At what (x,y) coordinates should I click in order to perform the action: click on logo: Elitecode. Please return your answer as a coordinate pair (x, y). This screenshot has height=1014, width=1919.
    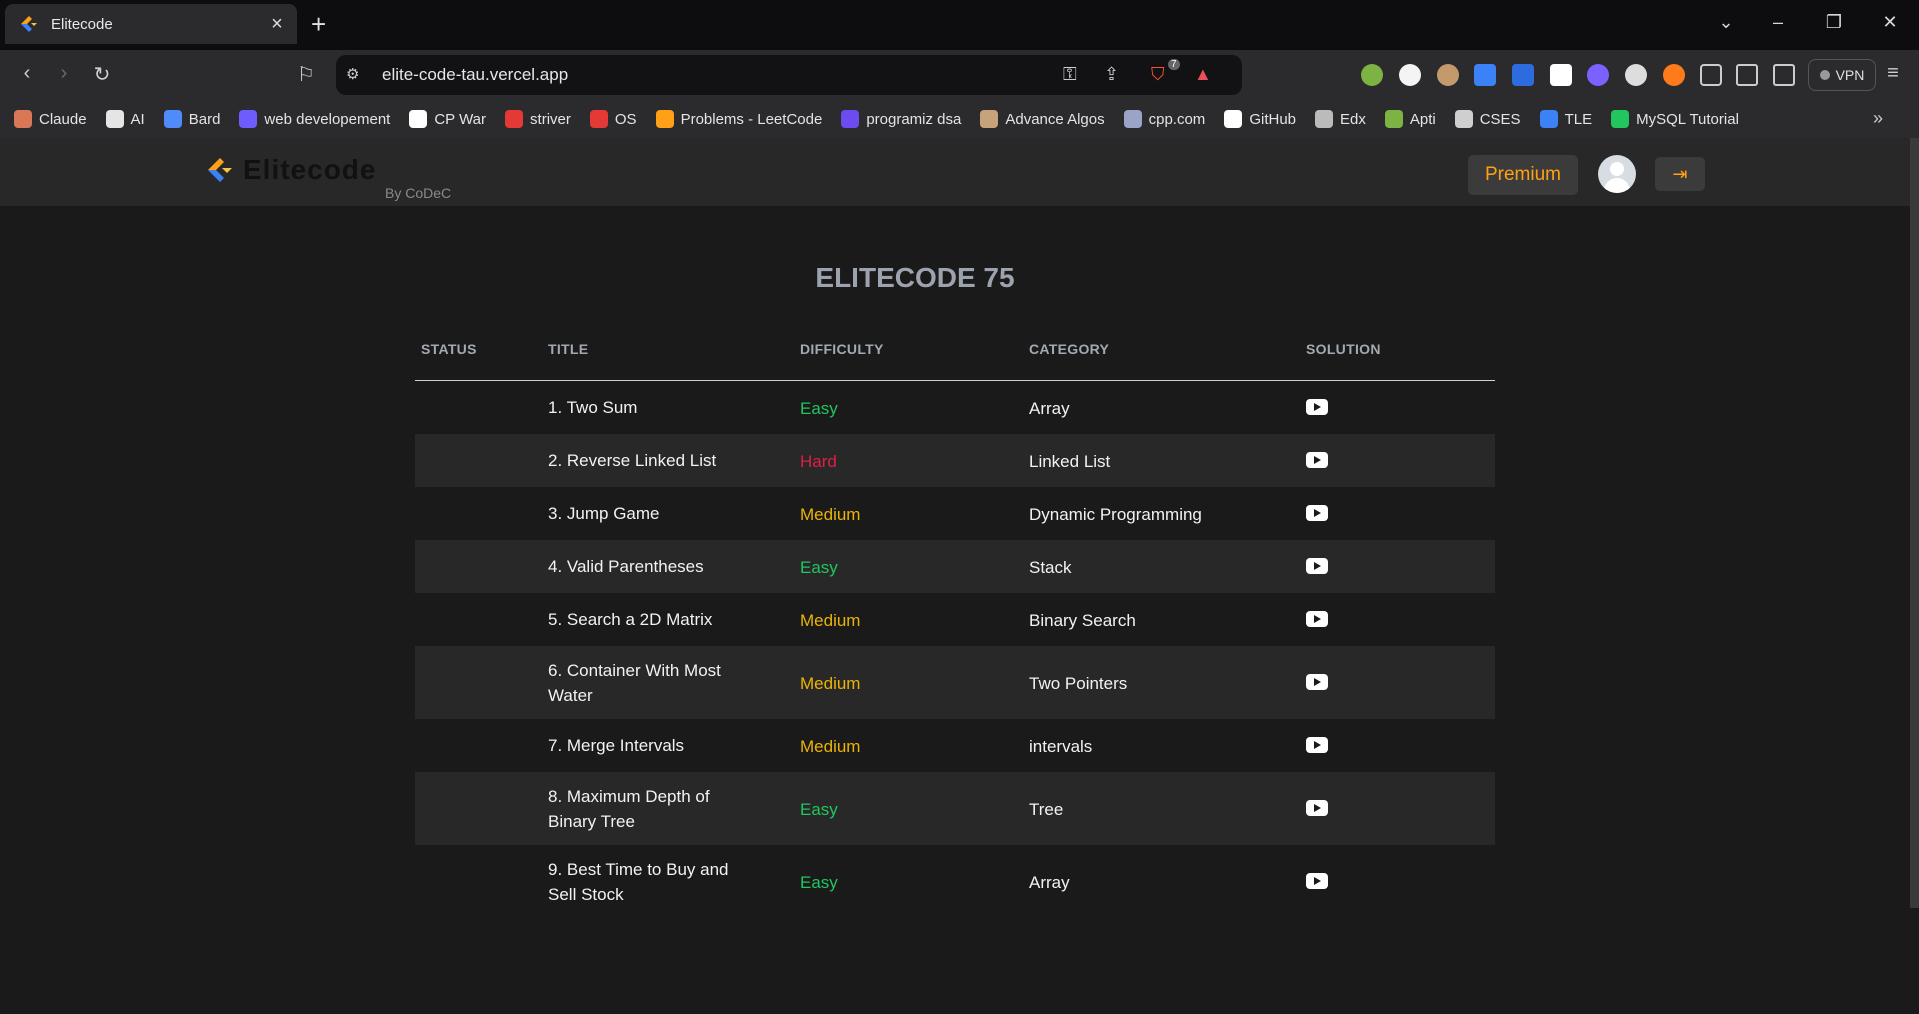
    Looking at the image, I should click on (290, 170).